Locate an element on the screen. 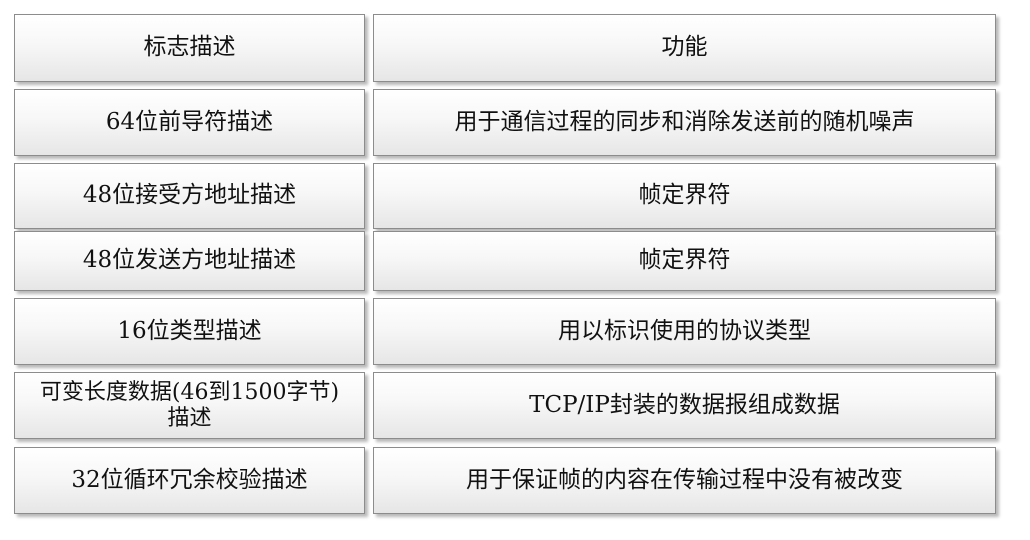 The height and width of the screenshot is (540, 1030). function-label: TCP/IP封装的数据报组成数据 is located at coordinates (684, 404).